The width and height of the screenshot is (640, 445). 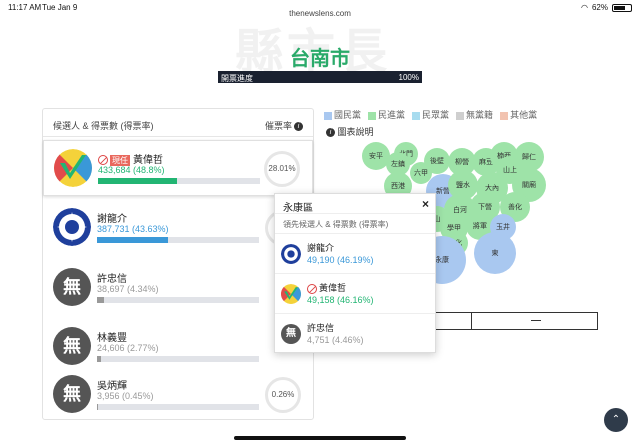 What do you see at coordinates (130, 158) in the screenshot?
I see `candidate-name: 現任 黃偉哲` at bounding box center [130, 158].